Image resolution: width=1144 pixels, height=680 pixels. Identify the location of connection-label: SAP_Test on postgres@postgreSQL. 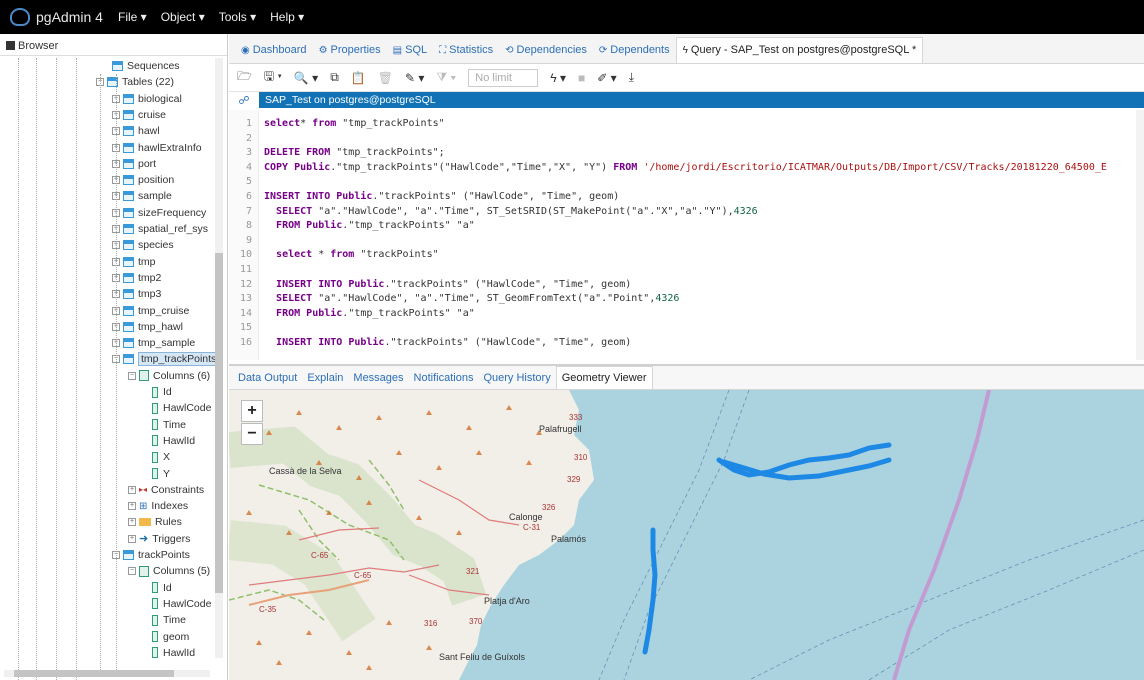
(701, 100).